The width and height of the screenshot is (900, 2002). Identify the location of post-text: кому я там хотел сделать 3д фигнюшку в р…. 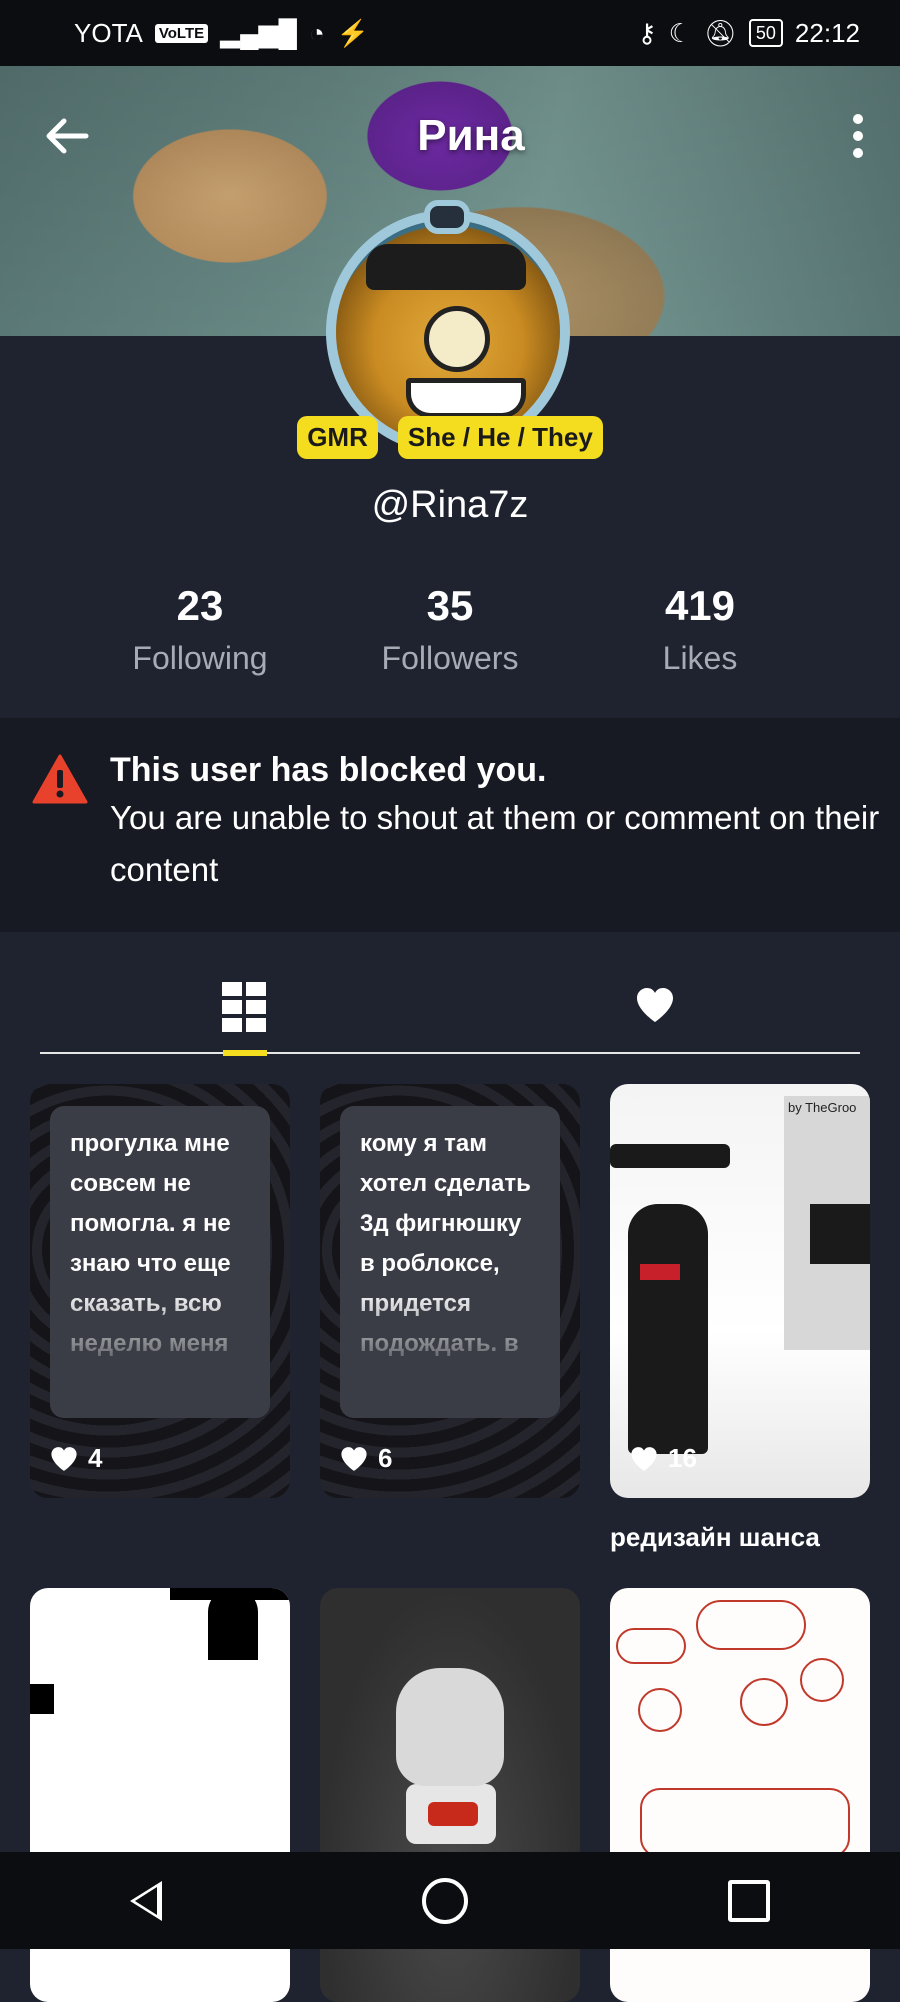
(450, 1262).